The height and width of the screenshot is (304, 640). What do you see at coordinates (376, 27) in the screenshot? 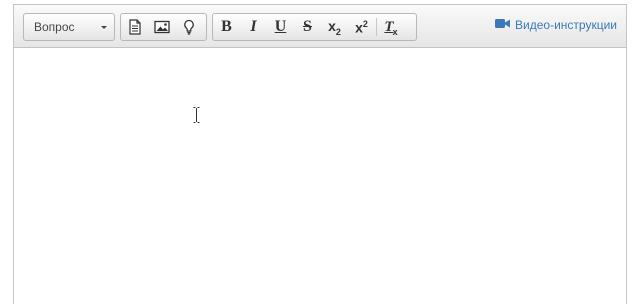
I see `toolbar-separator` at bounding box center [376, 27].